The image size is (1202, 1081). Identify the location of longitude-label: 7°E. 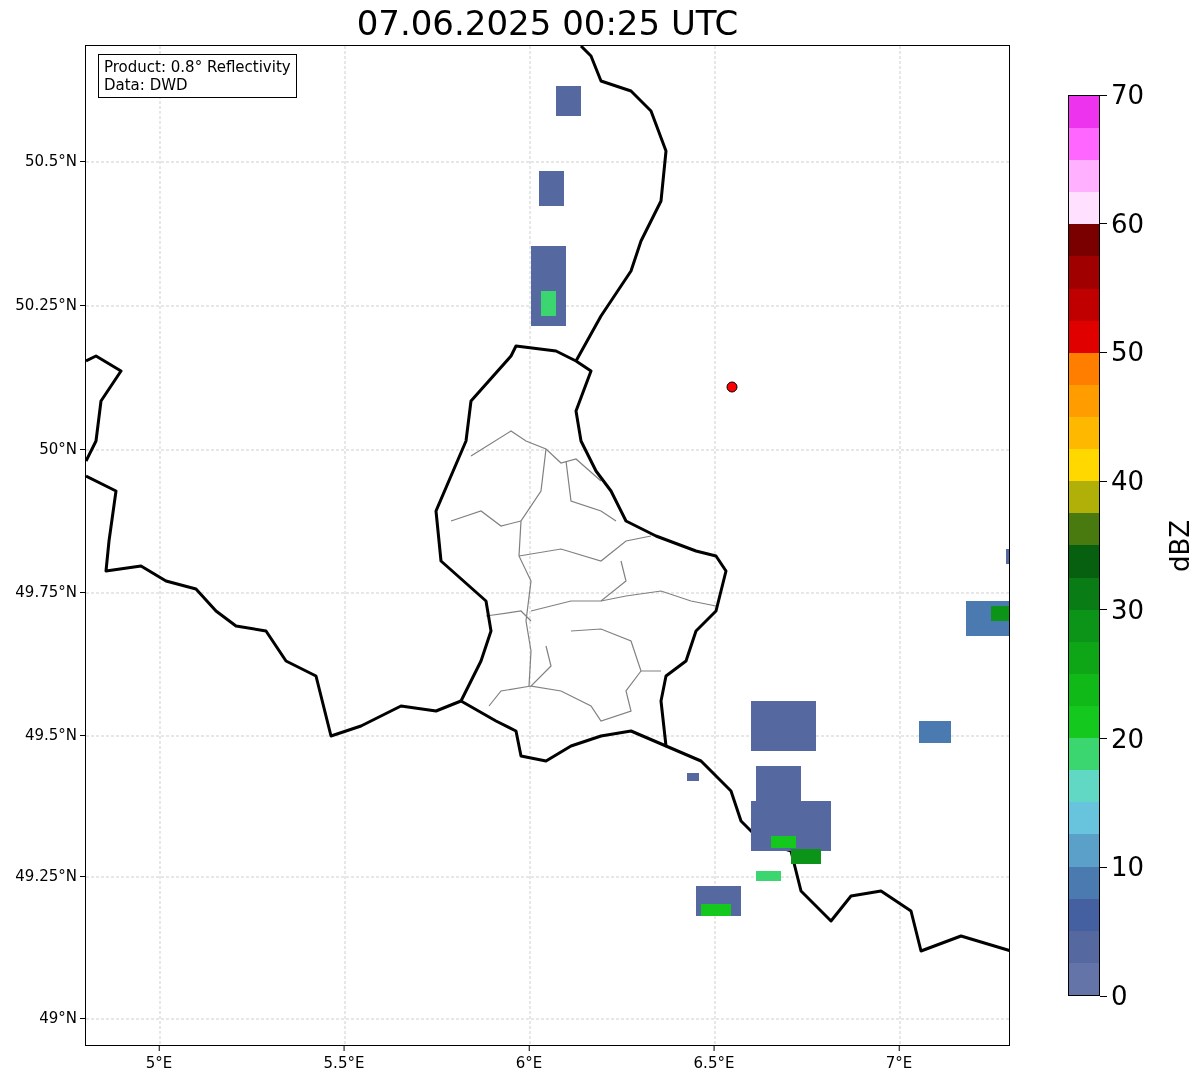
(899, 1063).